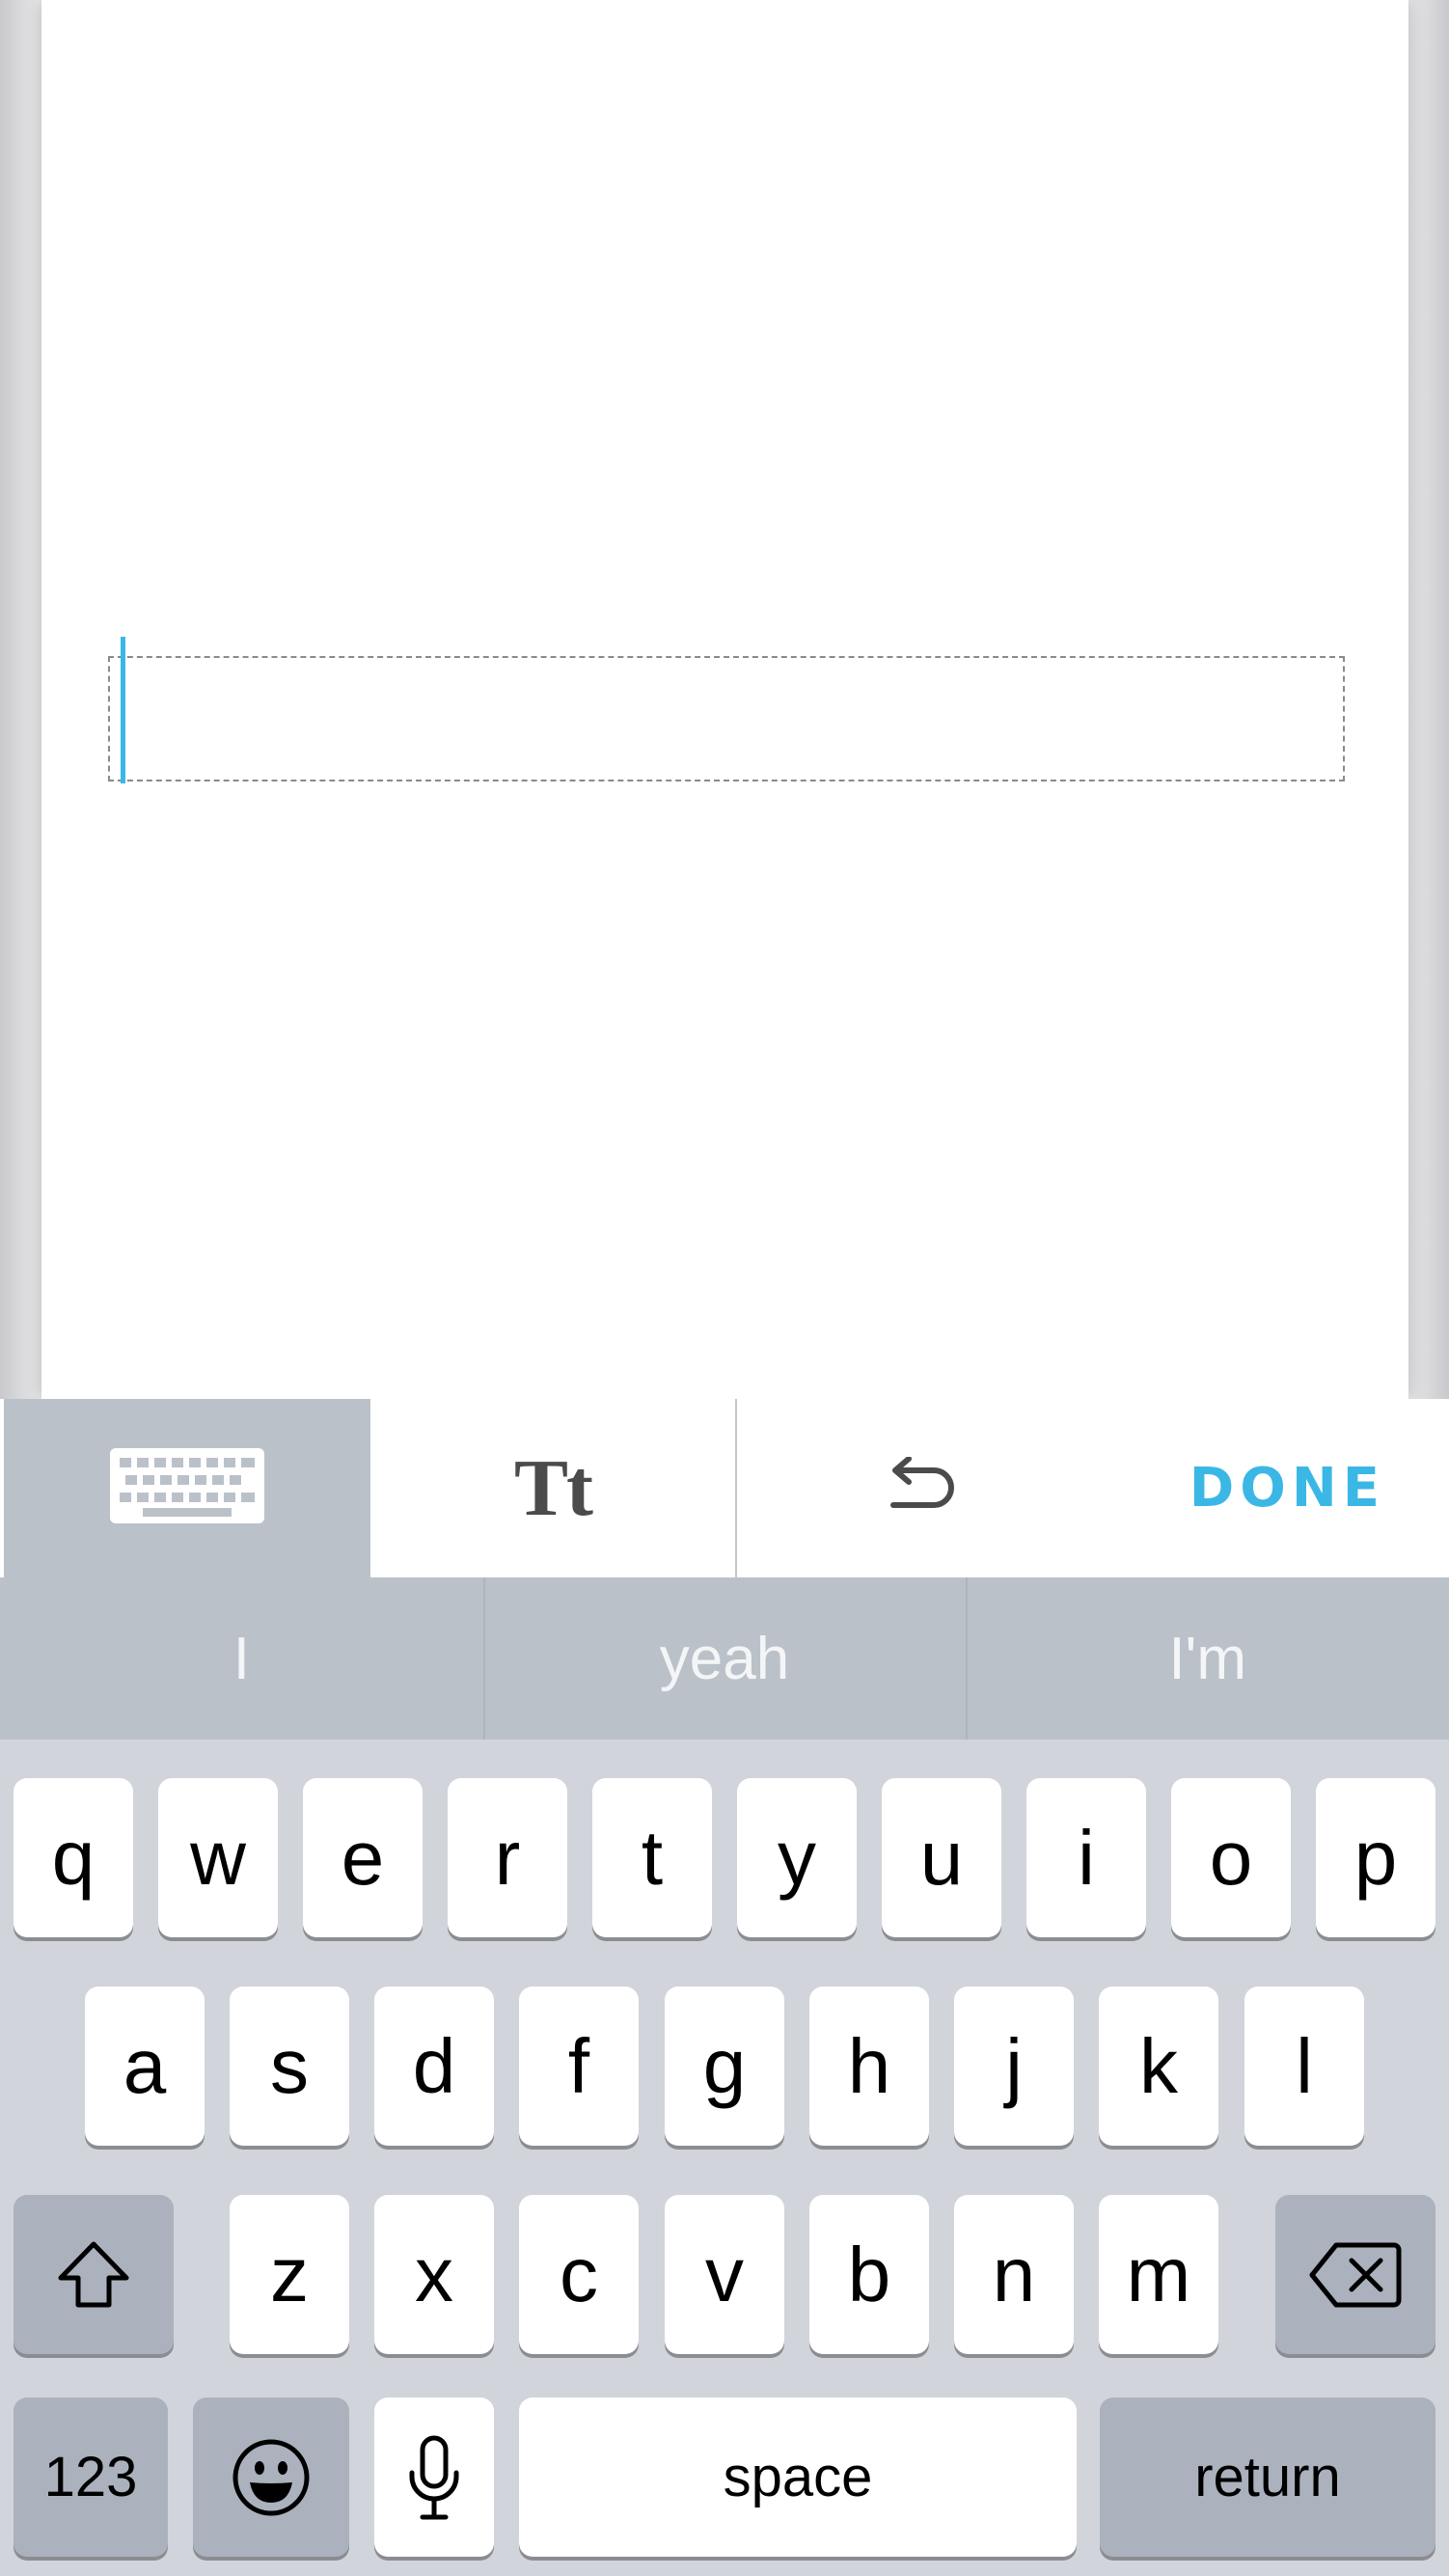 The height and width of the screenshot is (2576, 1449). I want to click on prediction-suggestion: yeah, so click(724, 1659).